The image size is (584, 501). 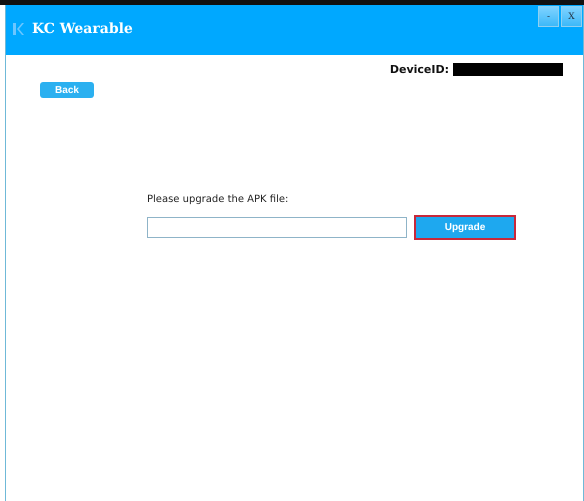 What do you see at coordinates (571, 16) in the screenshot?
I see `close-button: X` at bounding box center [571, 16].